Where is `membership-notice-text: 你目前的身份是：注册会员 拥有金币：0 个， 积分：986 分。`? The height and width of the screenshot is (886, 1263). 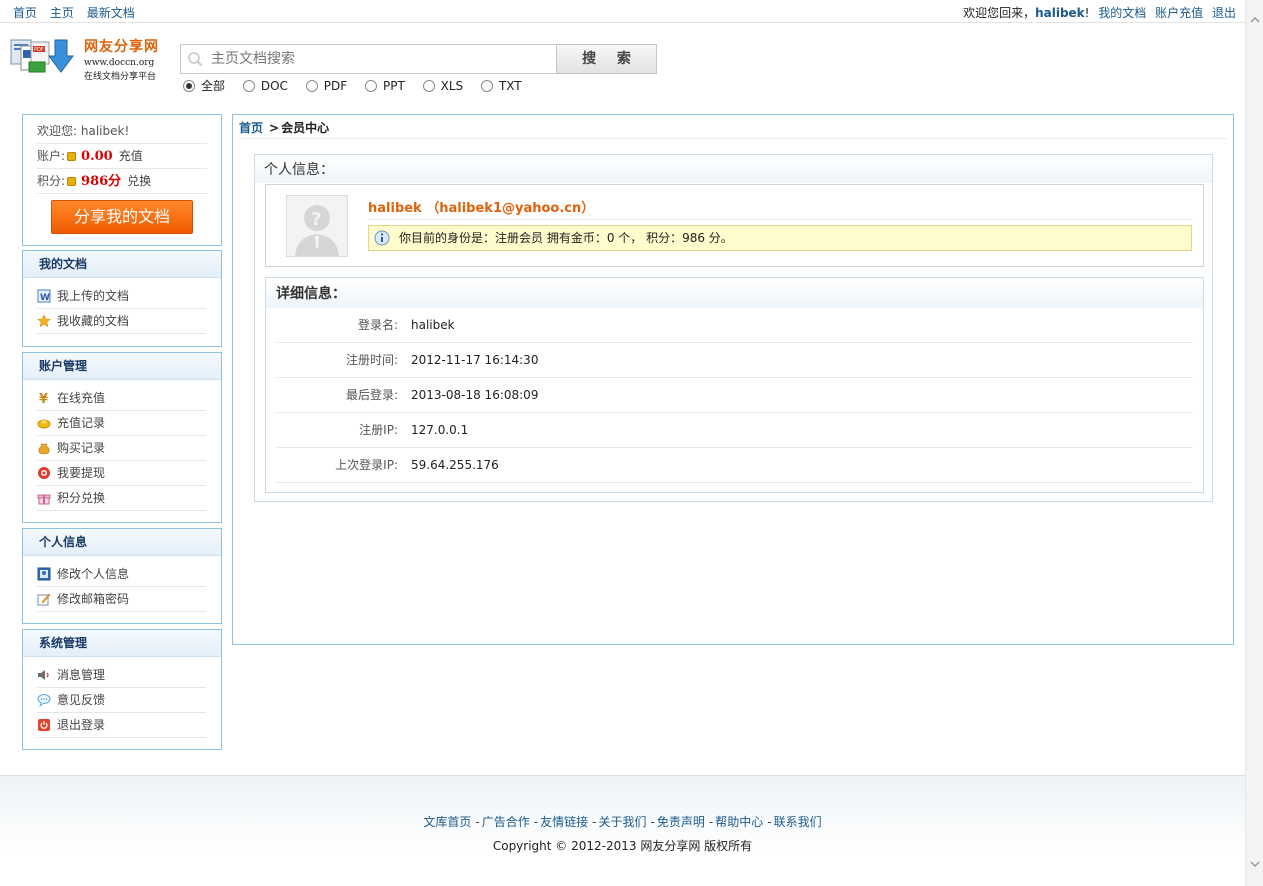
membership-notice-text: 你目前的身份是：注册会员 拥有金币：0 个， 积分：986 分。 is located at coordinates (566, 238).